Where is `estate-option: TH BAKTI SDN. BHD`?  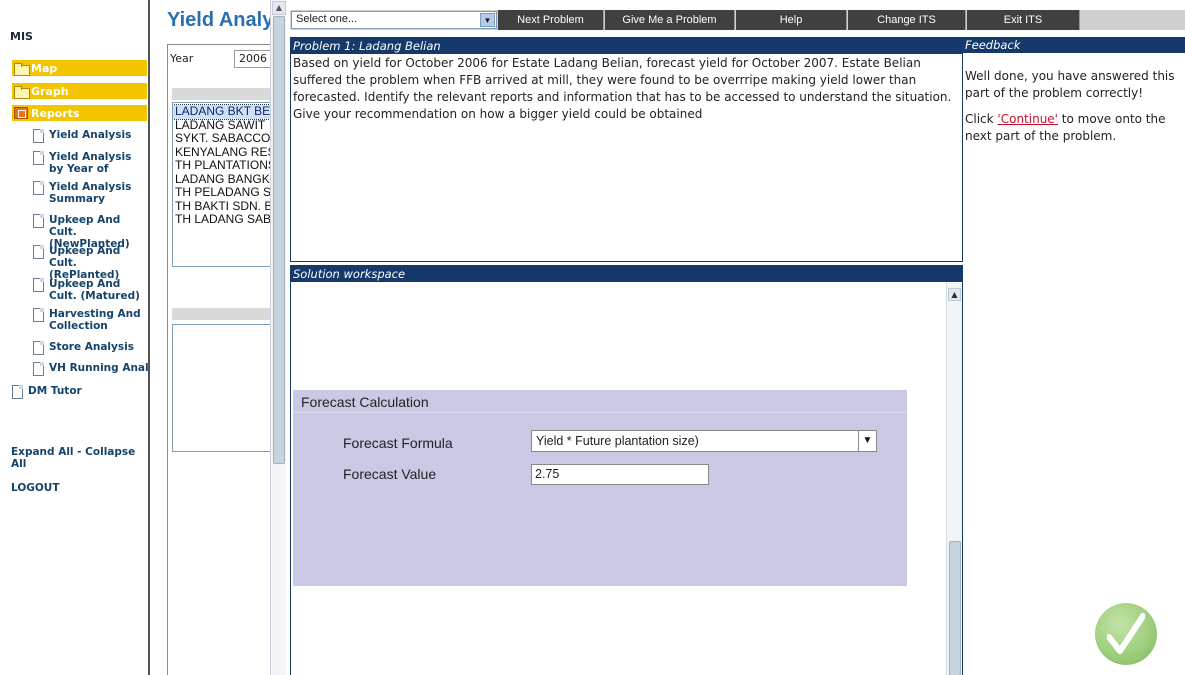 estate-option: TH BAKTI SDN. BHD is located at coordinates (223, 206).